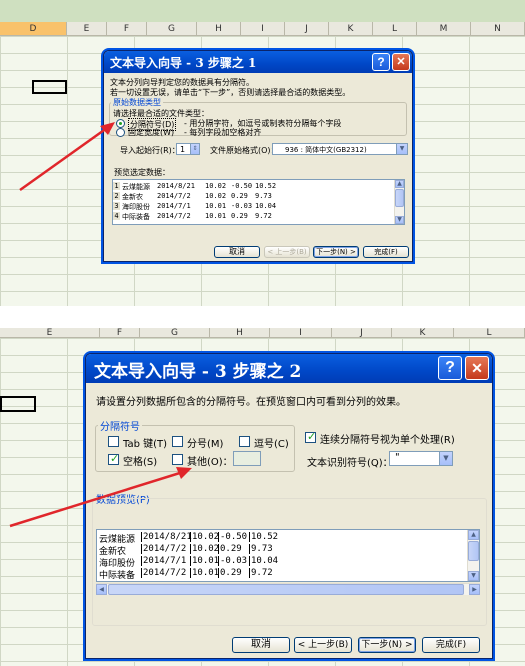 This screenshot has width=525, height=666. Describe the element at coordinates (188, 149) in the screenshot. I see `start-row-spinner: 1 ⇕` at that location.